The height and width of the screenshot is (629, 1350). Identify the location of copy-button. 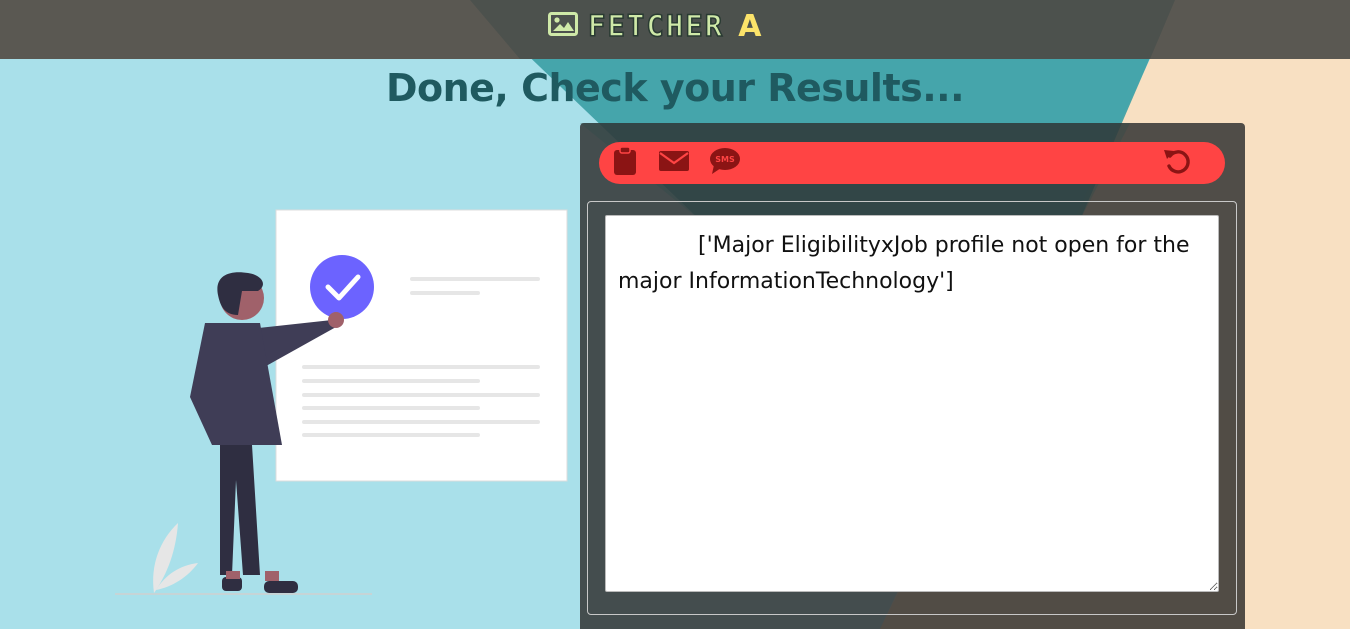
(625, 163).